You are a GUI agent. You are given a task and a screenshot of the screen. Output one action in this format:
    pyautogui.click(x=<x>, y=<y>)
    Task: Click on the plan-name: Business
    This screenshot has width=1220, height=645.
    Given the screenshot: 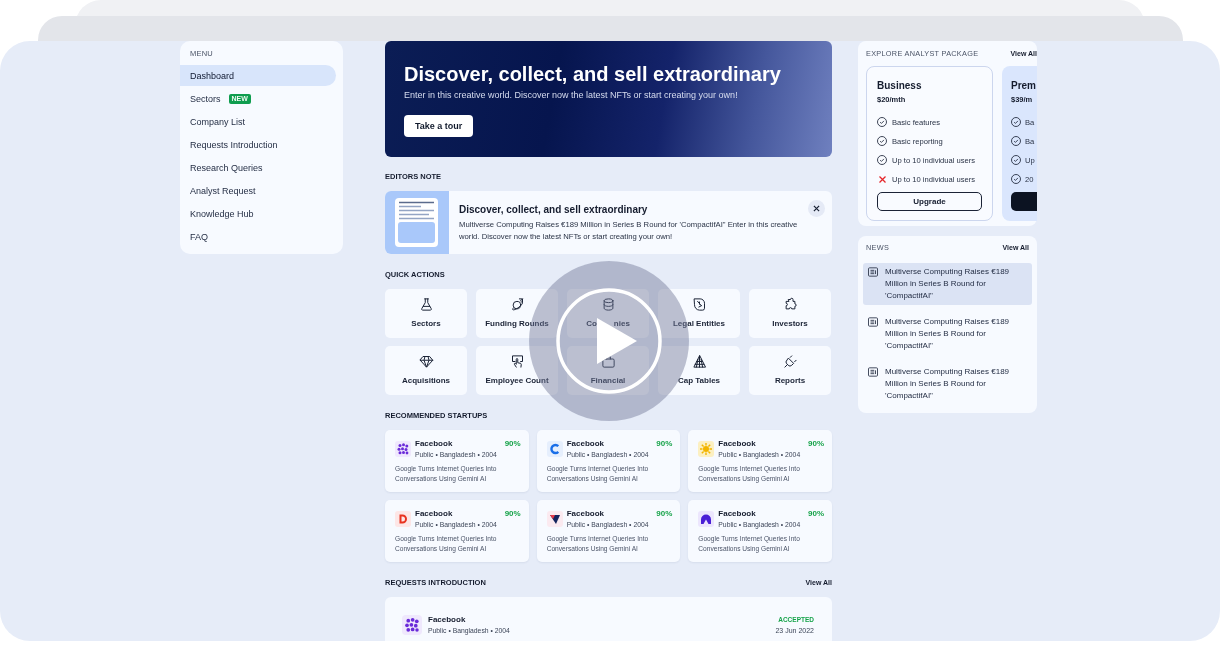 What is the action you would take?
    pyautogui.click(x=900, y=86)
    